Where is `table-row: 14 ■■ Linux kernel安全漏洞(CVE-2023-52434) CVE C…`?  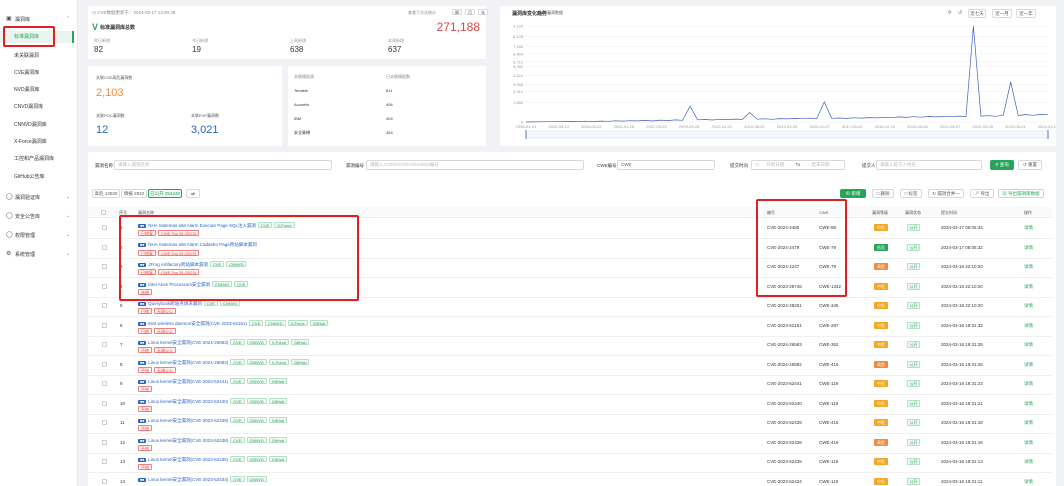 table-row: 14 ■■ Linux kernel安全漏洞(CVE-2023-52434) CVE C… is located at coordinates (570, 479).